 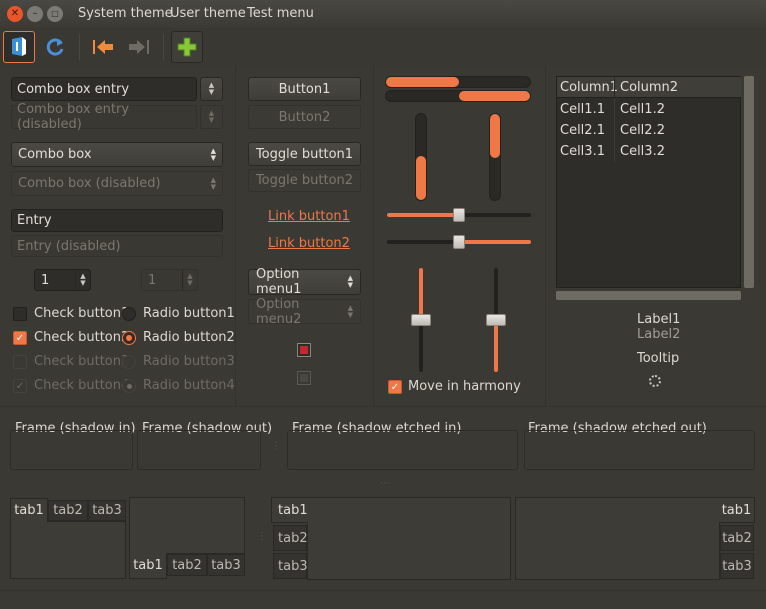 I want to click on tree-cell: Cell3.1, so click(x=582, y=151).